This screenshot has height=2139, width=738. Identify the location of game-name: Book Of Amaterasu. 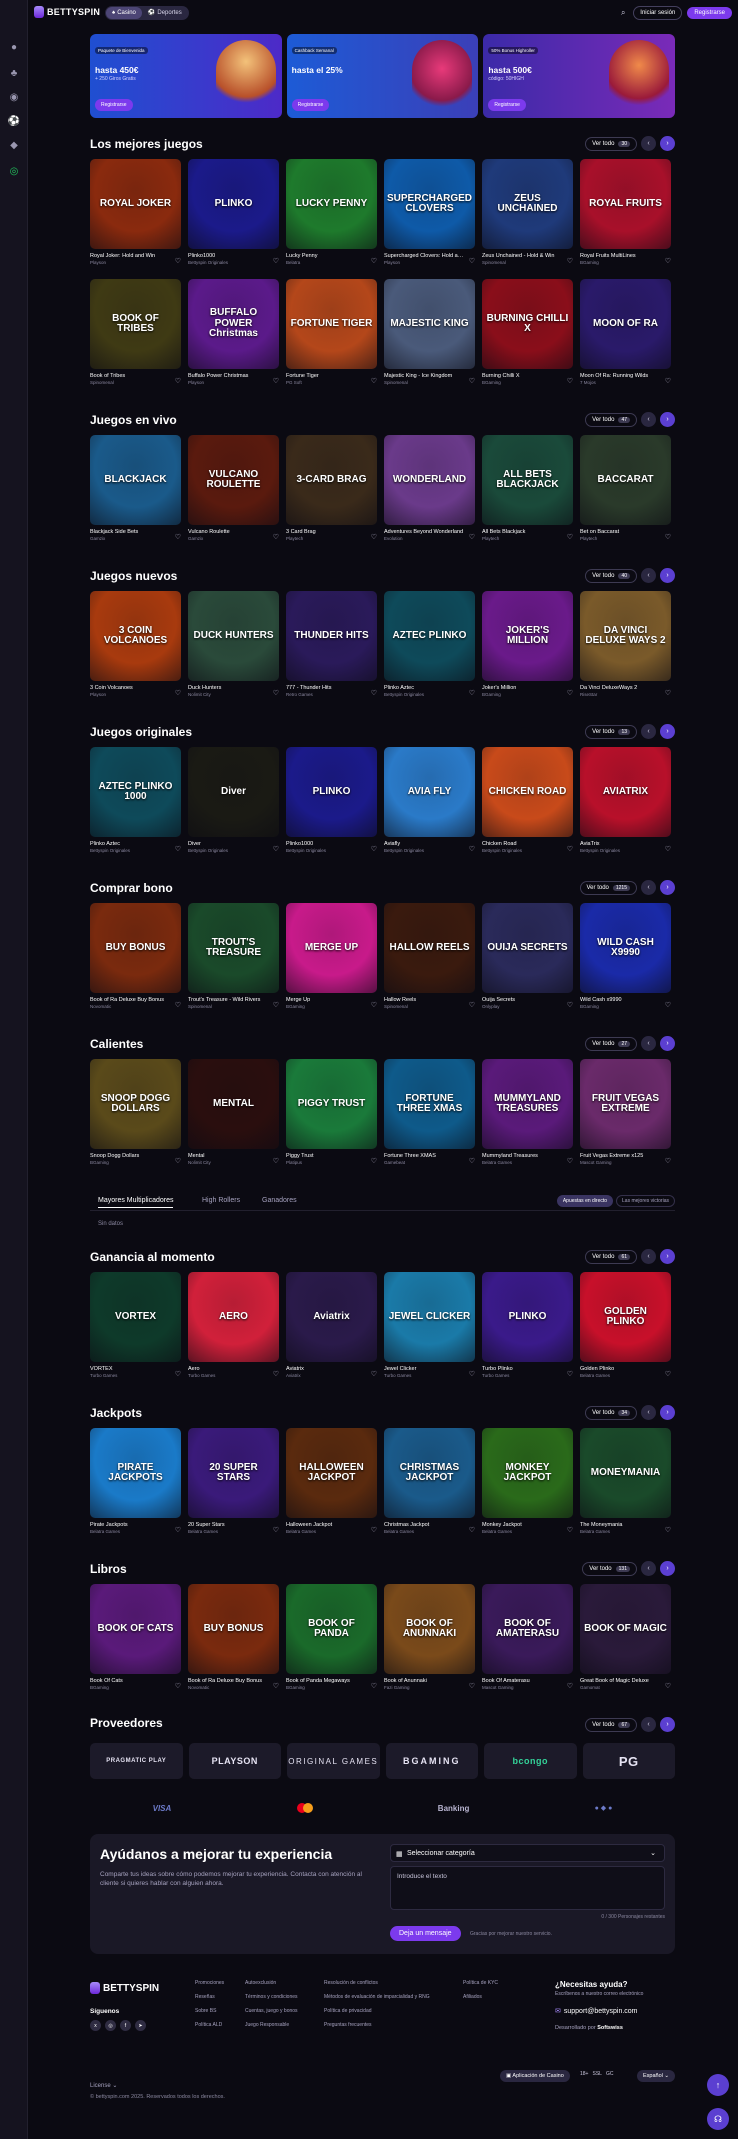
(522, 1681).